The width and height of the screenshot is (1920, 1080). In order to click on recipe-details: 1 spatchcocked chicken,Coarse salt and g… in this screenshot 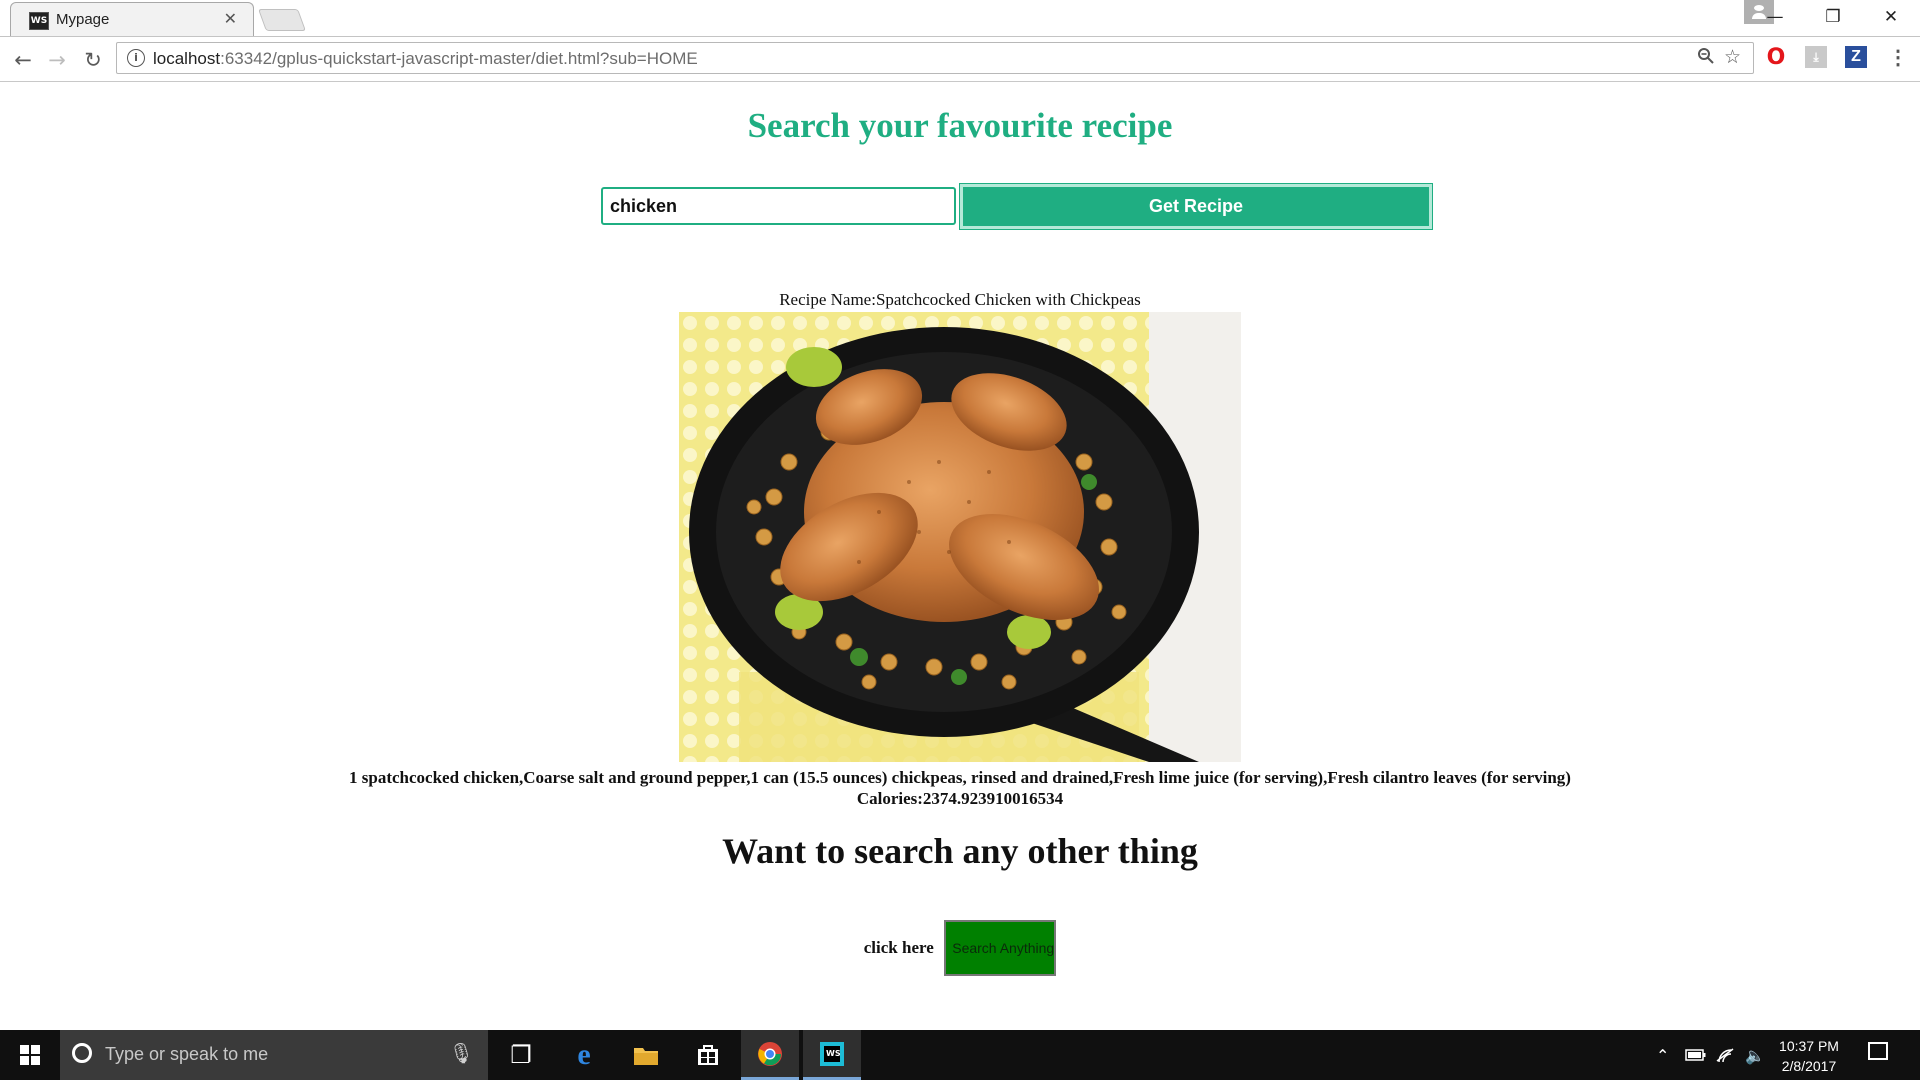, I will do `click(960, 788)`.